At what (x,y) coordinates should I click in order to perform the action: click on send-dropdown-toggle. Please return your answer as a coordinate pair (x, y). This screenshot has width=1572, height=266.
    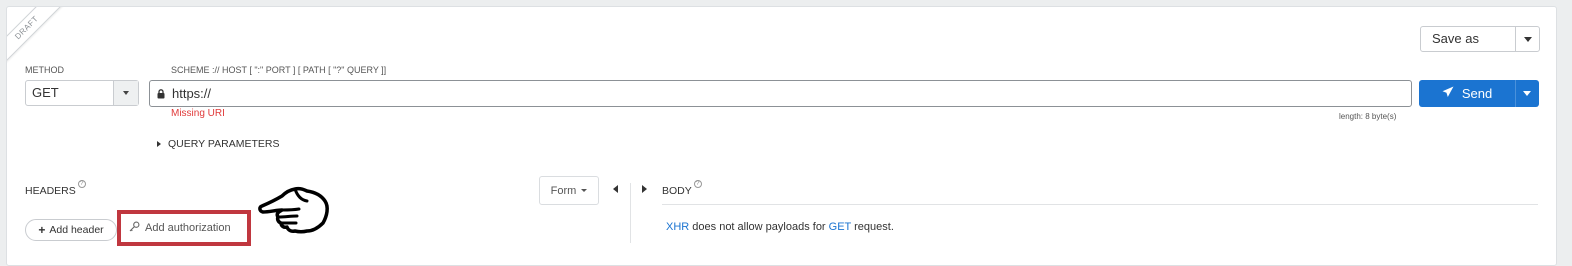
    Looking at the image, I should click on (1526, 93).